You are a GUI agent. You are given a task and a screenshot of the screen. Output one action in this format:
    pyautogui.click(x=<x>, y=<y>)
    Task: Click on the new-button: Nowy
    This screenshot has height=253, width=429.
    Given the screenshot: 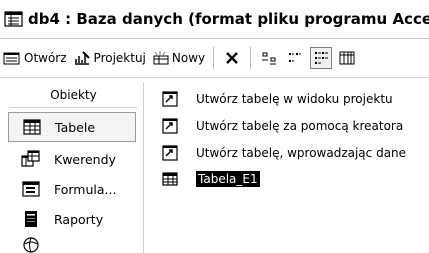 What is the action you would take?
    pyautogui.click(x=178, y=58)
    